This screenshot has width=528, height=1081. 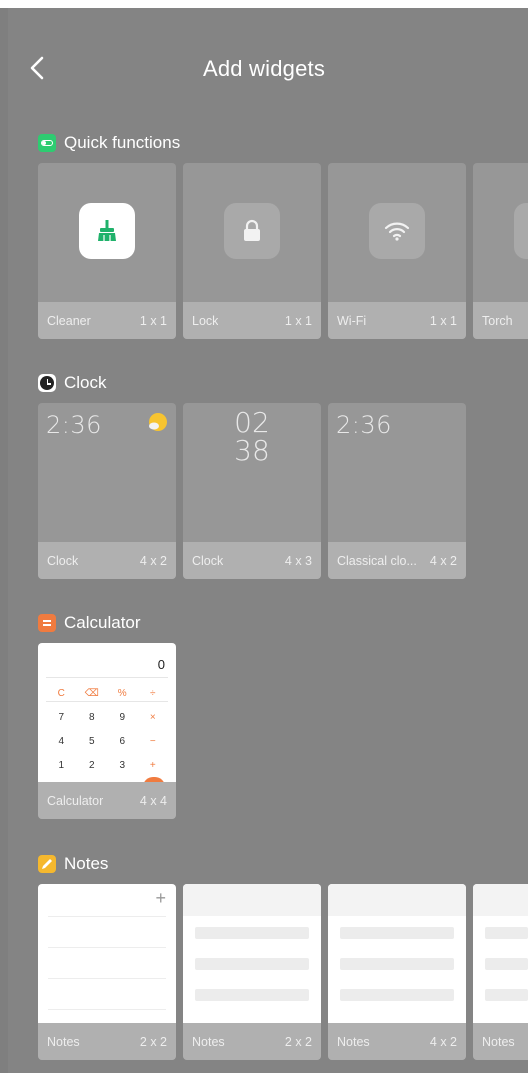 I want to click on wifi-icon, so click(x=397, y=231).